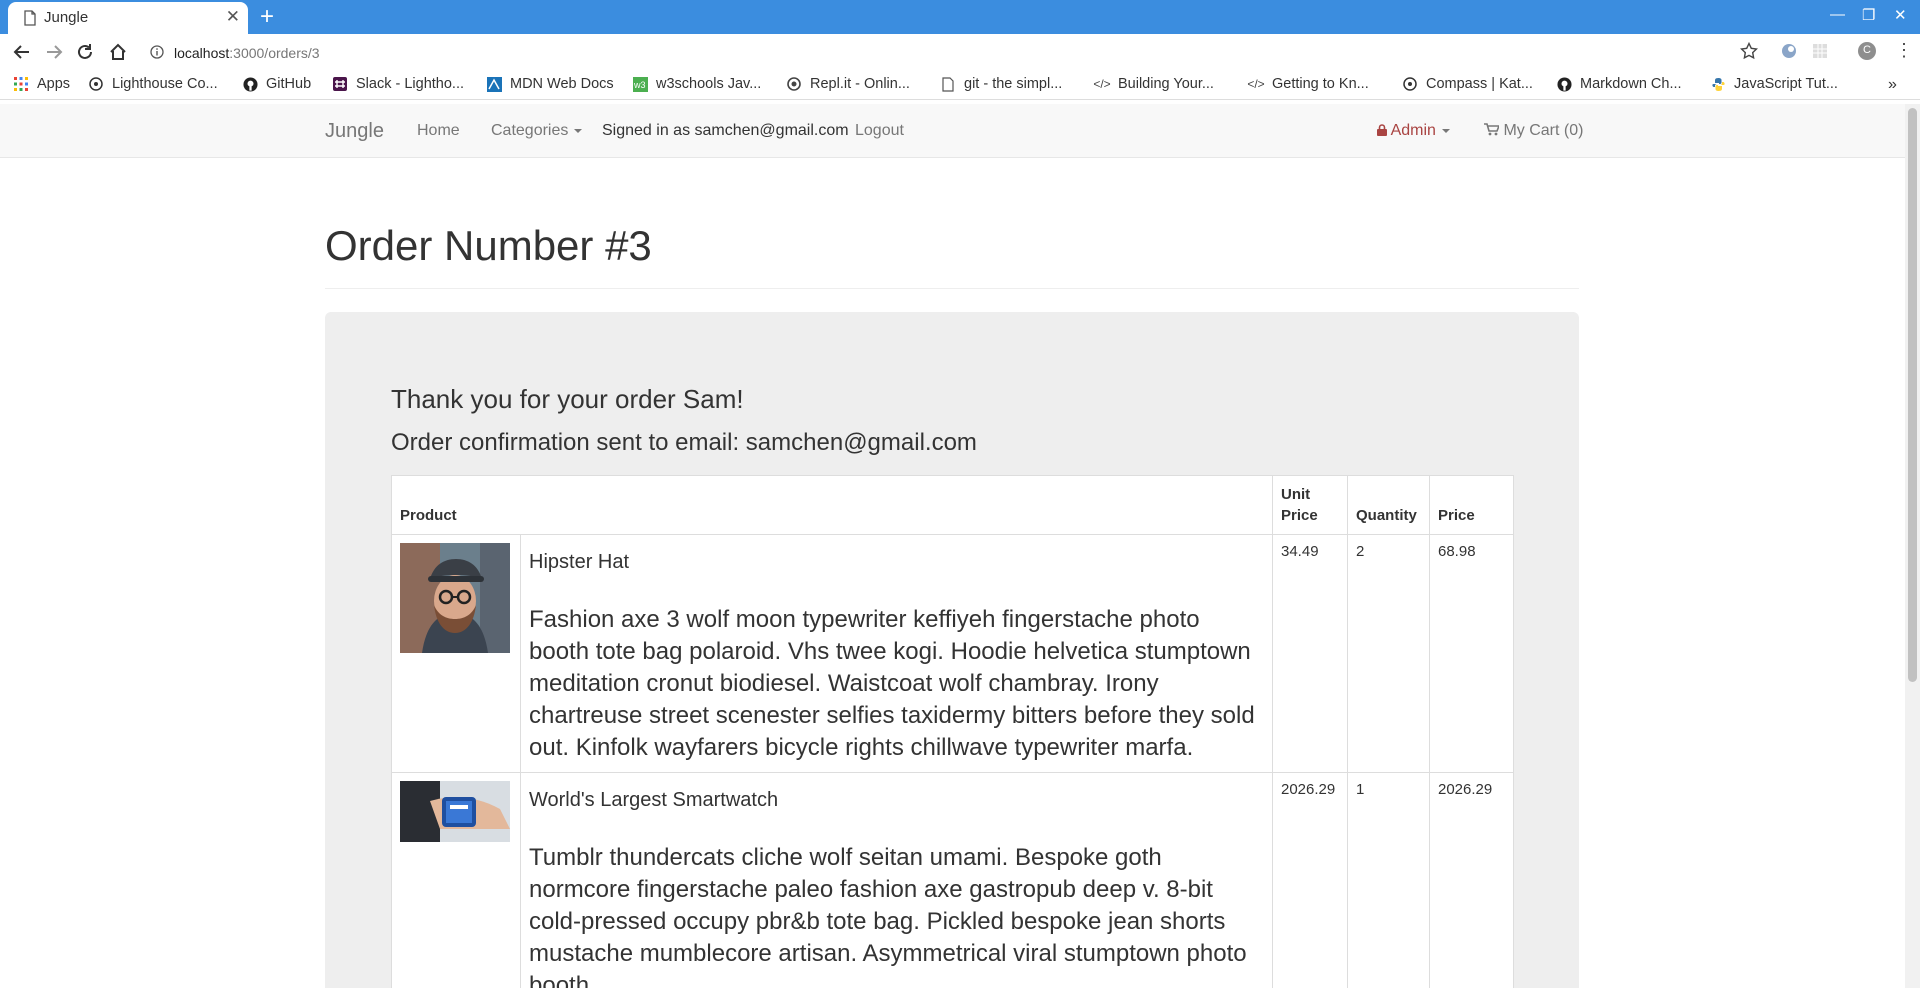  I want to click on bookmark-label: Apps, so click(54, 84).